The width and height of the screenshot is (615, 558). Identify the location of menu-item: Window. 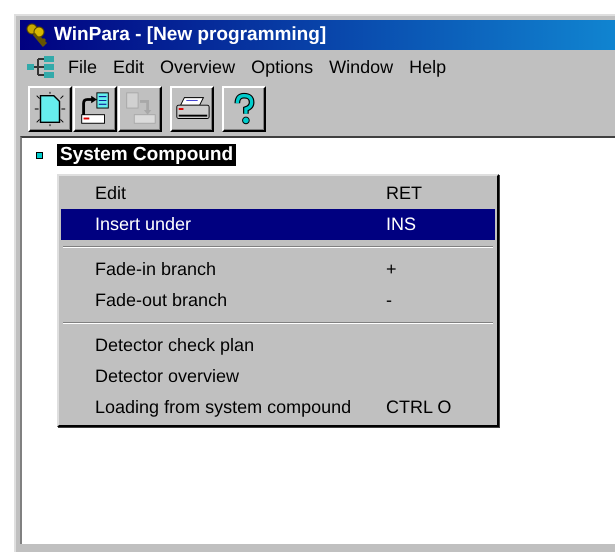
(361, 67).